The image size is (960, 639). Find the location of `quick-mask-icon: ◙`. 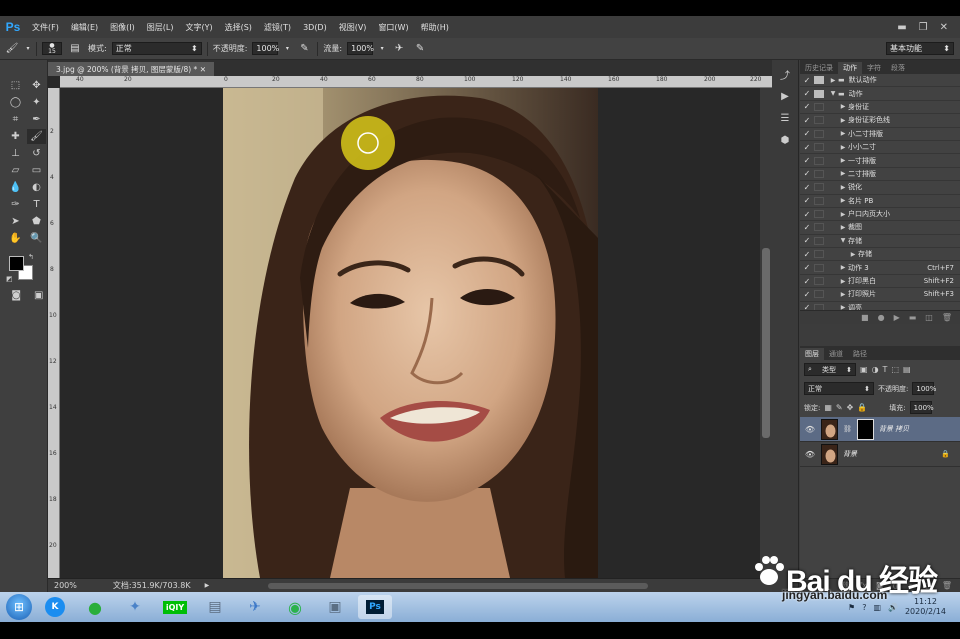

quick-mask-icon: ◙ is located at coordinates (16, 295).